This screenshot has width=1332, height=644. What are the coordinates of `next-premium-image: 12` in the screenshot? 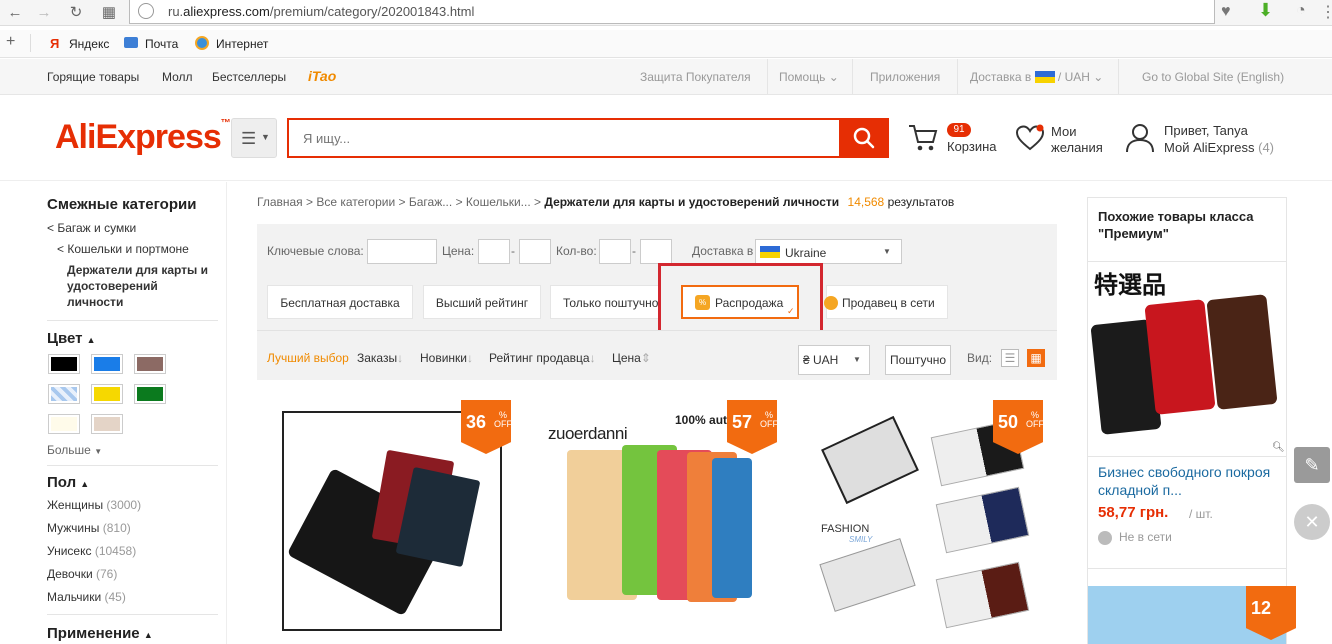 It's located at (1192, 615).